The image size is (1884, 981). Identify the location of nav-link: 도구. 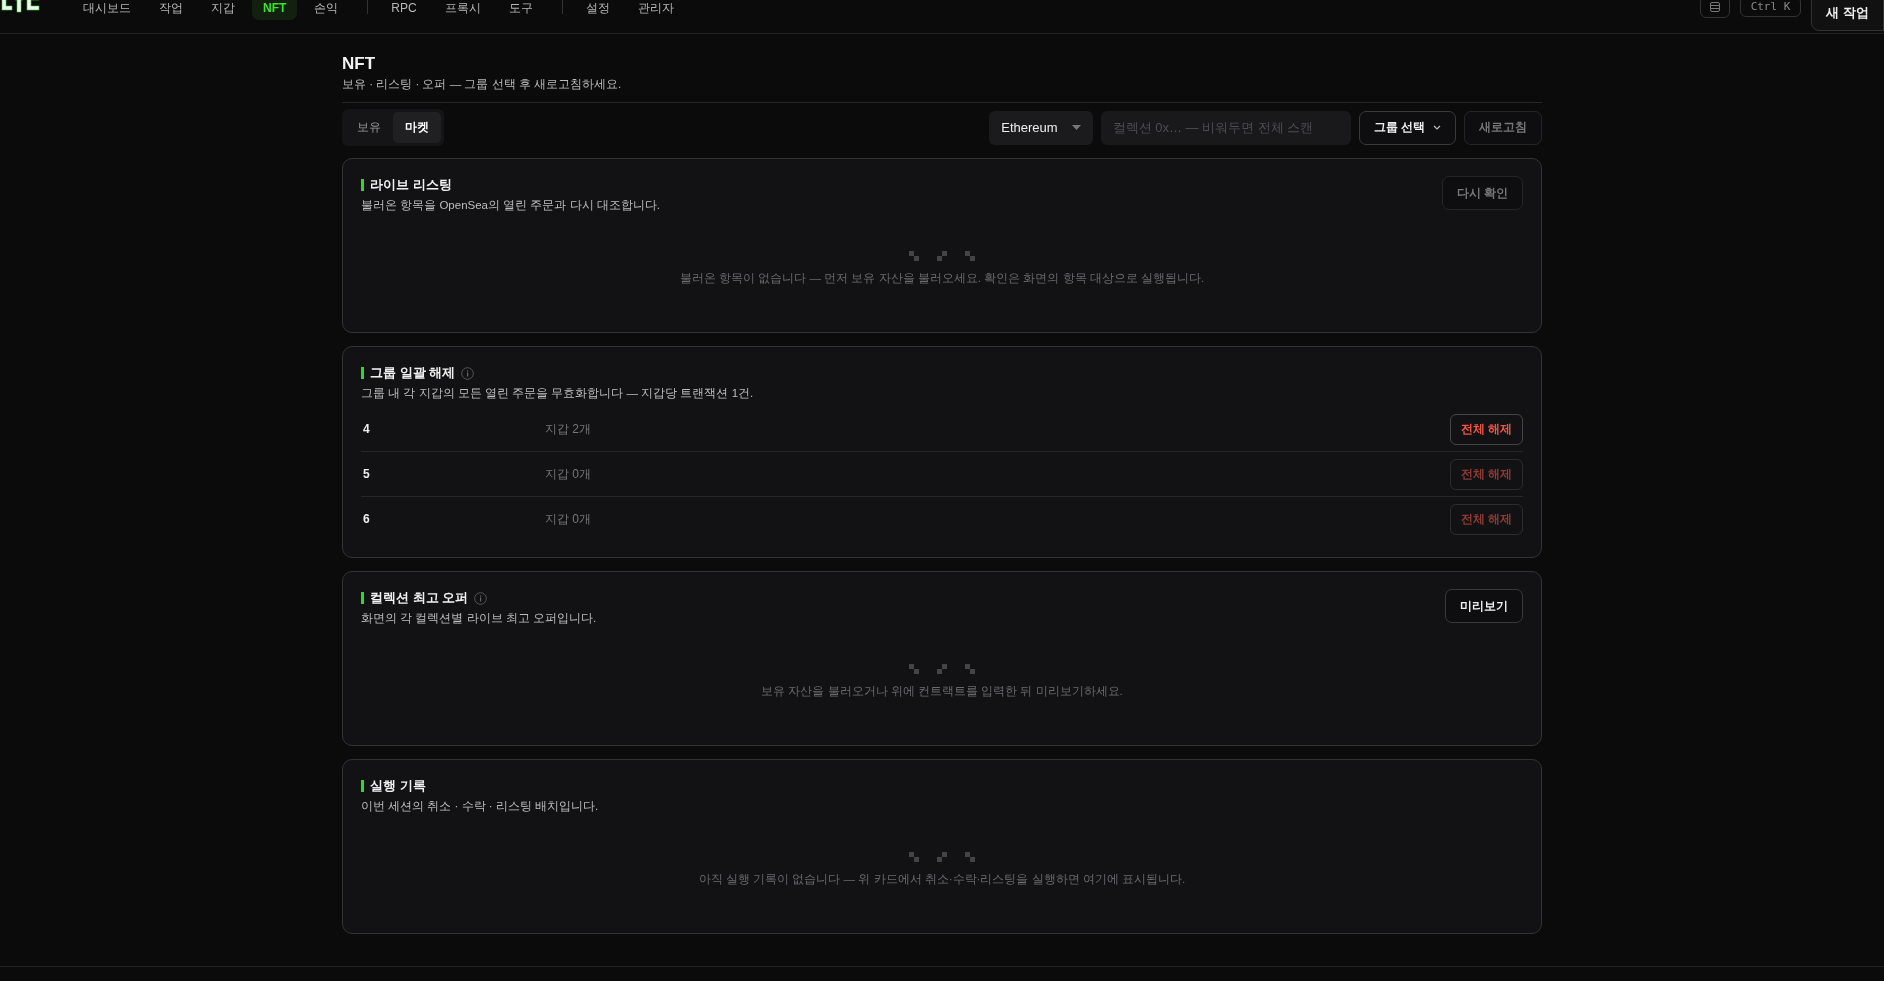
(520, 10).